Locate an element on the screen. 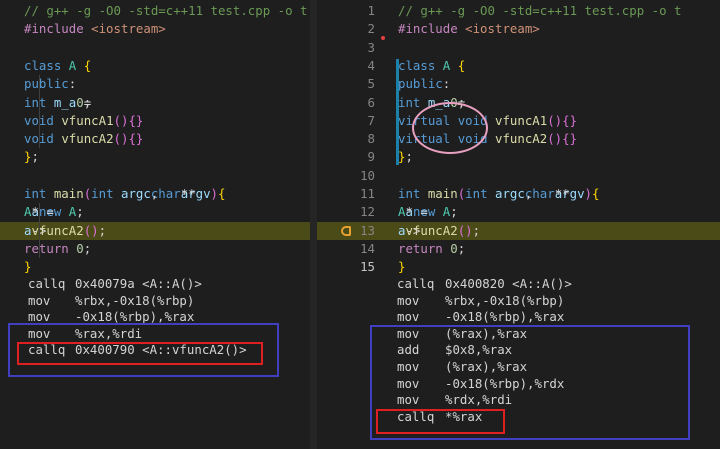  right-annotation-red-box is located at coordinates (440, 421).